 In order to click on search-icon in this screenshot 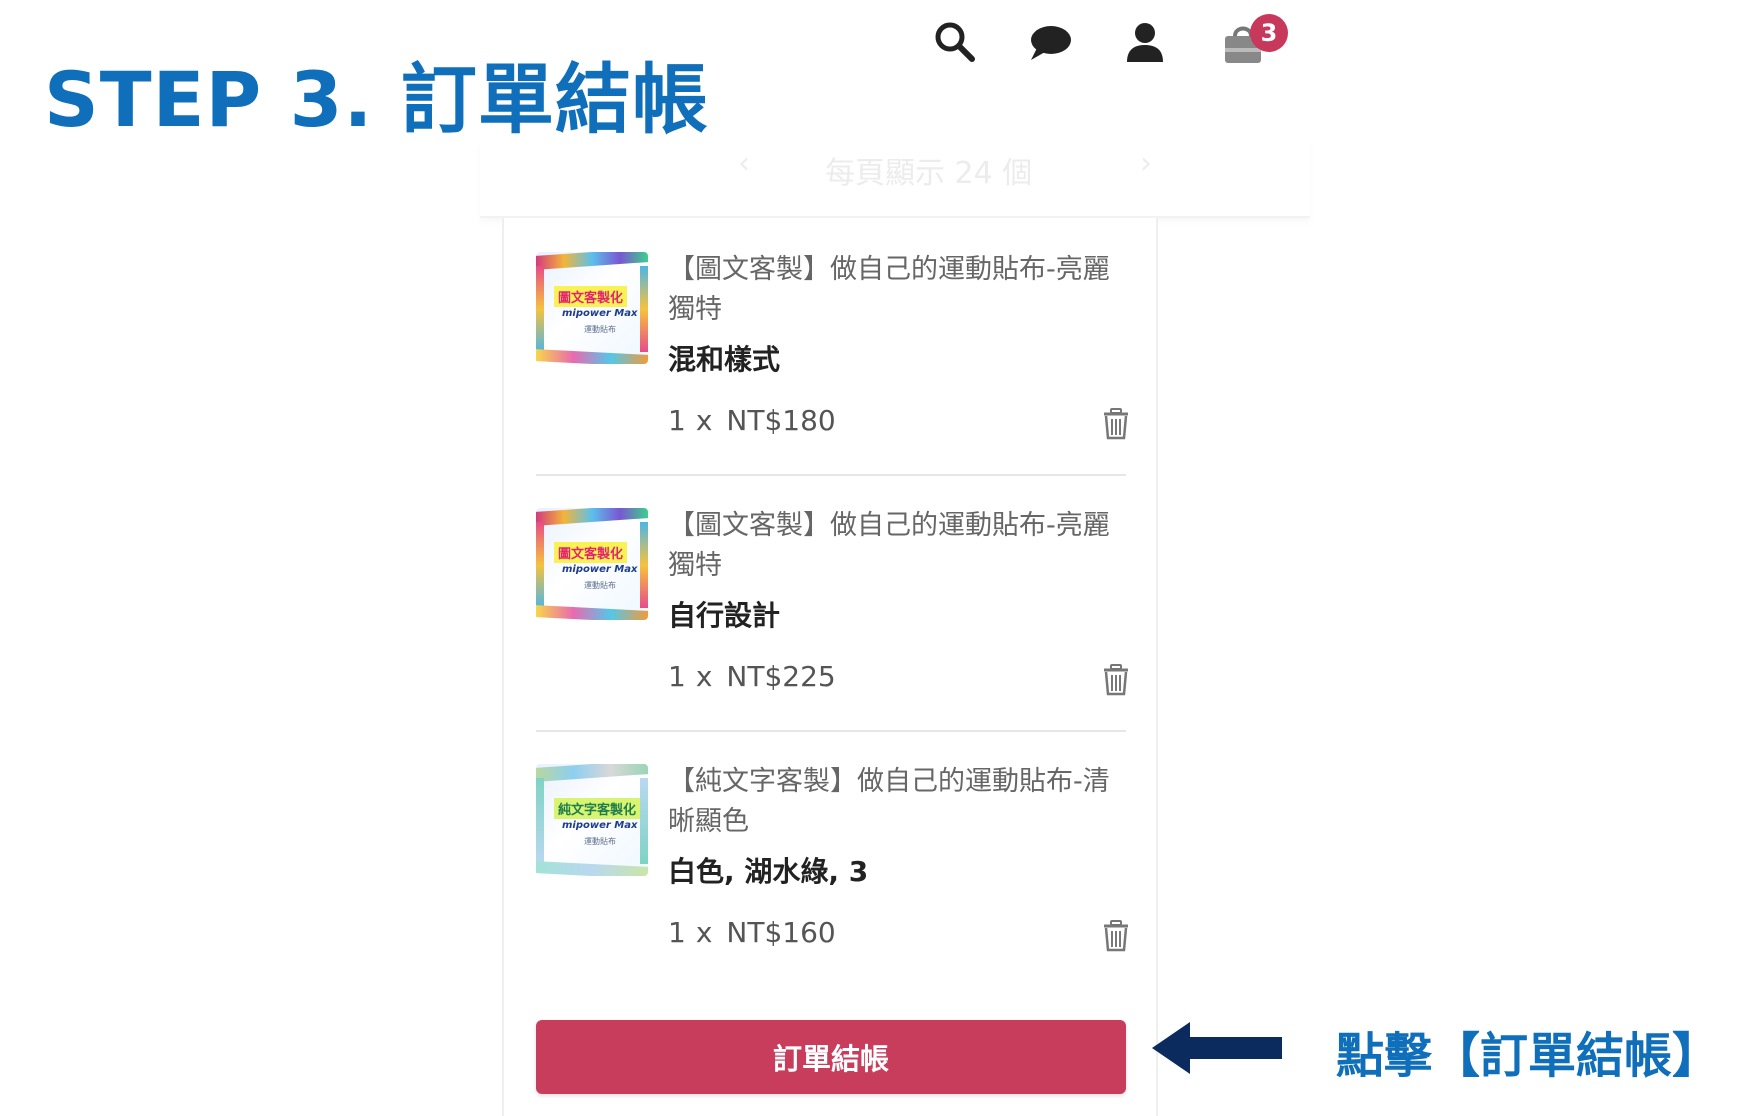, I will do `click(955, 43)`.